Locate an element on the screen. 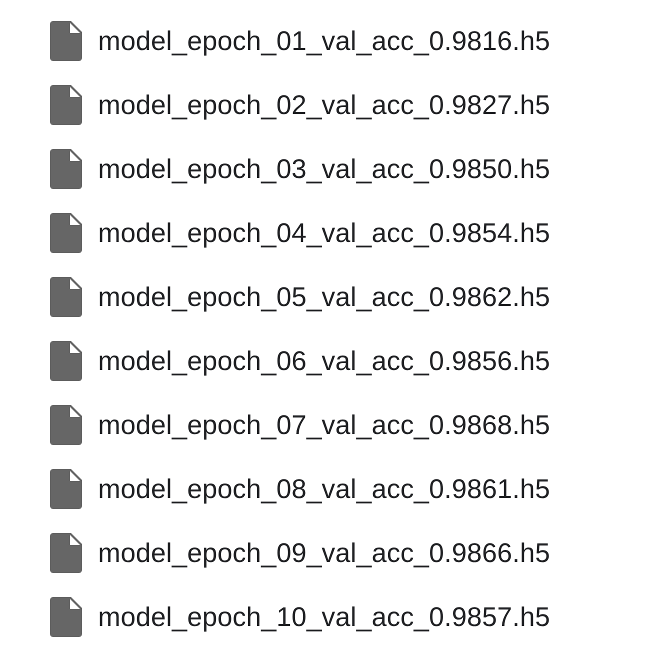 The height and width of the screenshot is (650, 672). file-name: model_epoch_08_val_acc_0.9861.h5 is located at coordinates (324, 489).